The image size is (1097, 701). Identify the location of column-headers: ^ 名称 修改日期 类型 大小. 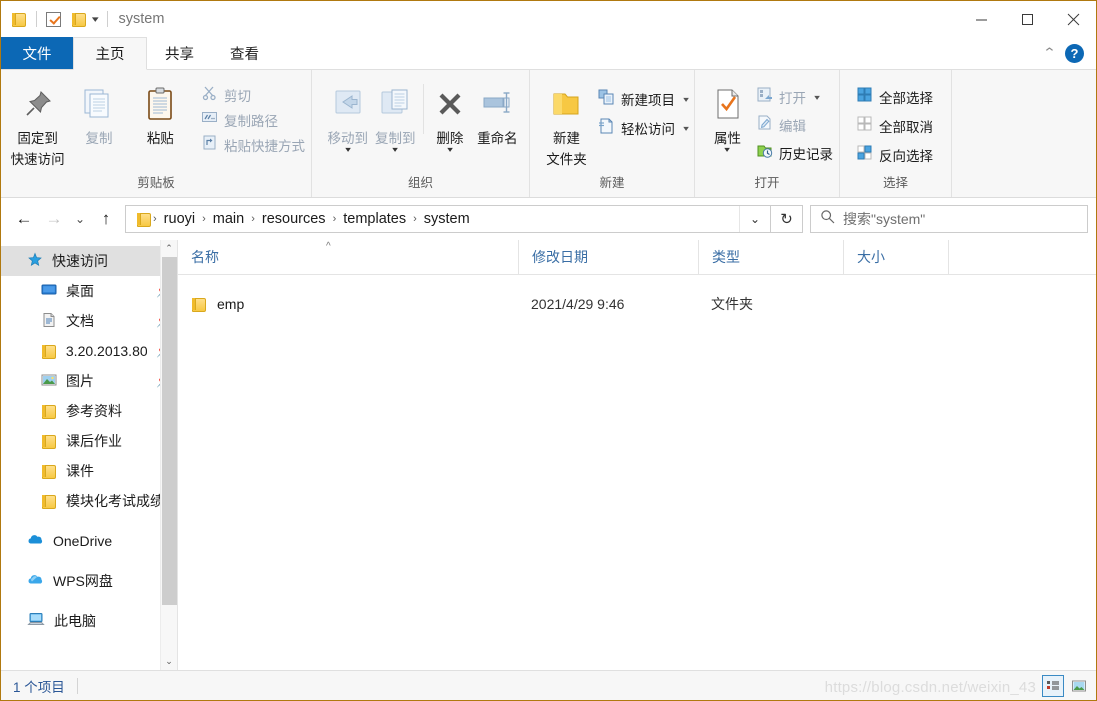
(637, 257).